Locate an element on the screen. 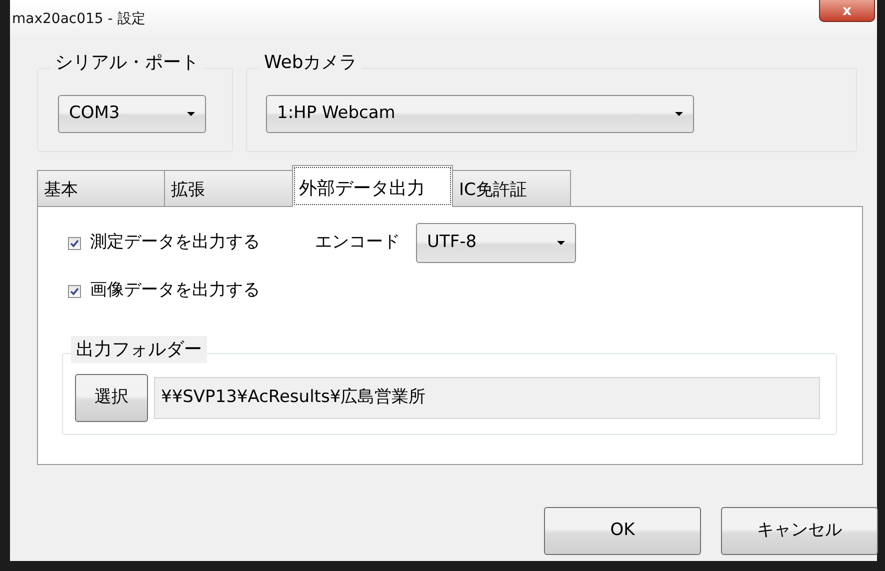 This screenshot has height=571, width=885. tab: 外部データ出力 is located at coordinates (372, 186).